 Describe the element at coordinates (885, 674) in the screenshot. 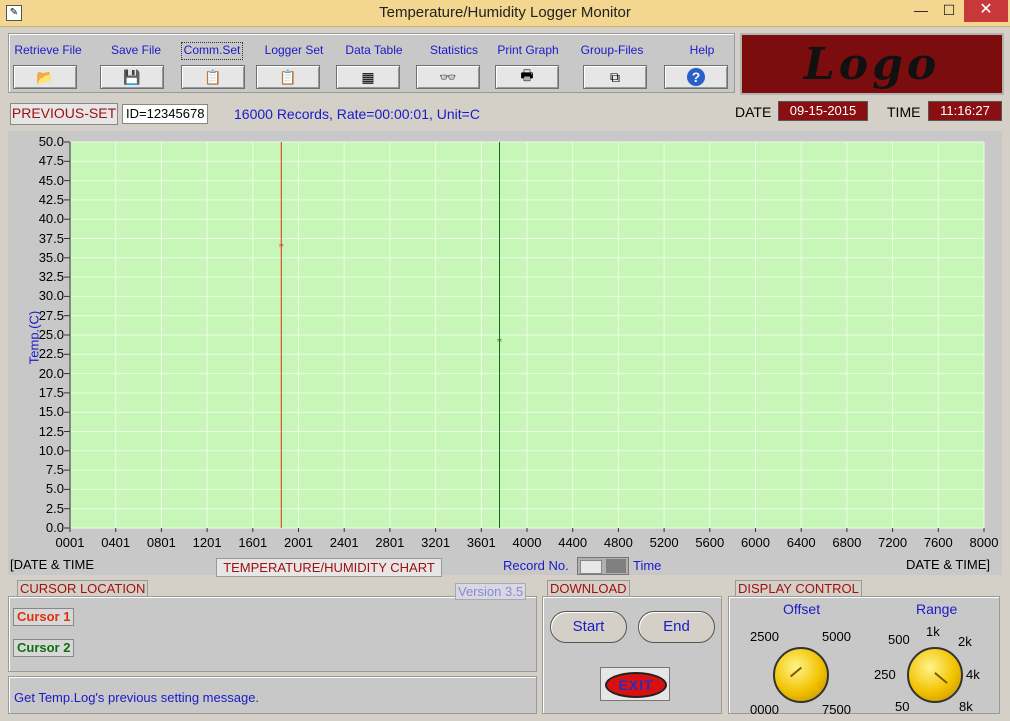

I see `range-tick: 250` at that location.